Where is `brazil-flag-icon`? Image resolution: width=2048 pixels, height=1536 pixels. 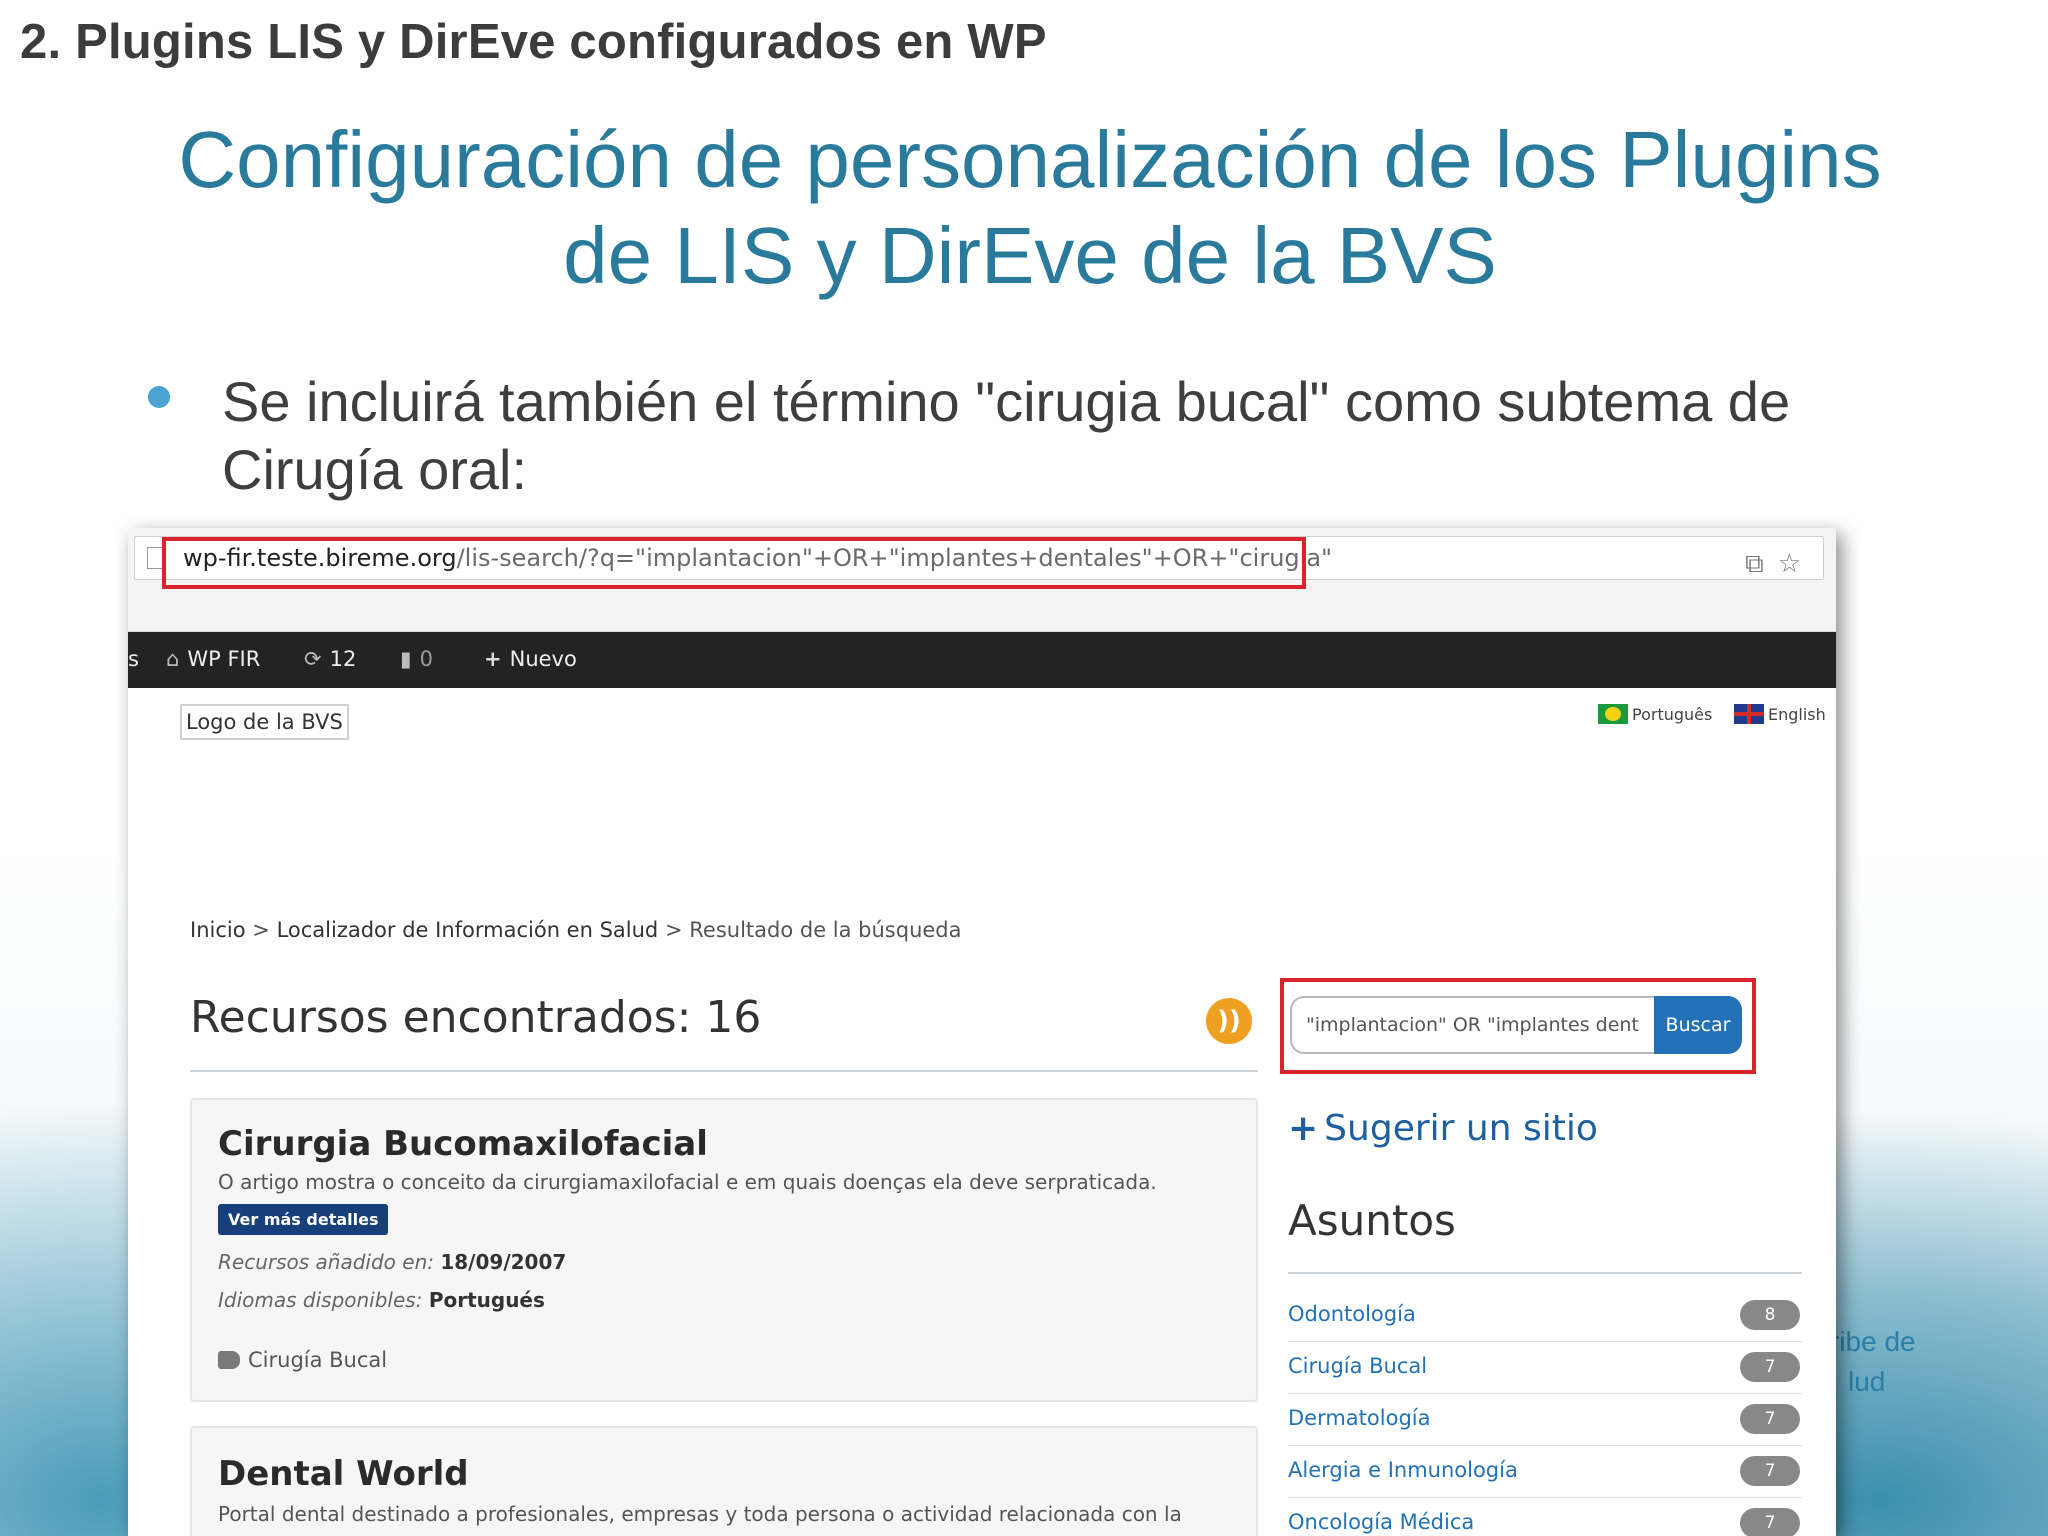 brazil-flag-icon is located at coordinates (1613, 714).